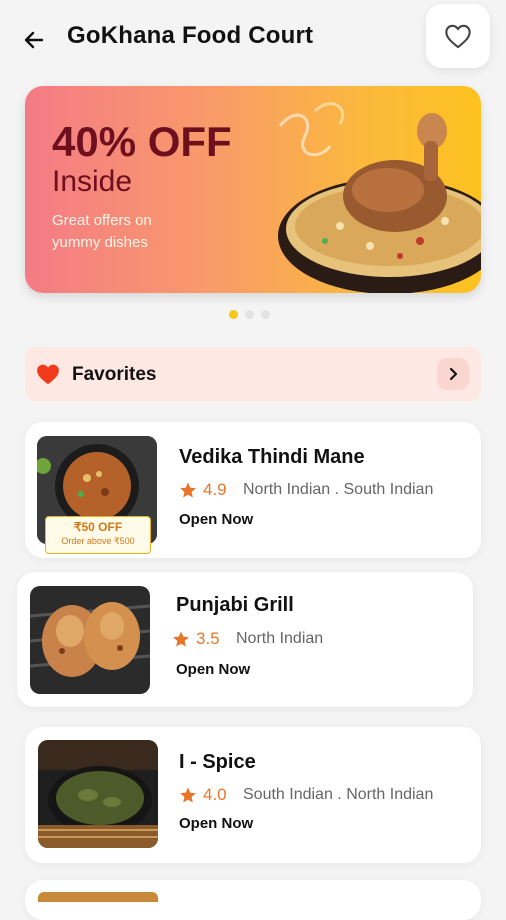 Image resolution: width=506 pixels, height=920 pixels. I want to click on restaurant-cuisine: South Indian . North Indian, so click(338, 794).